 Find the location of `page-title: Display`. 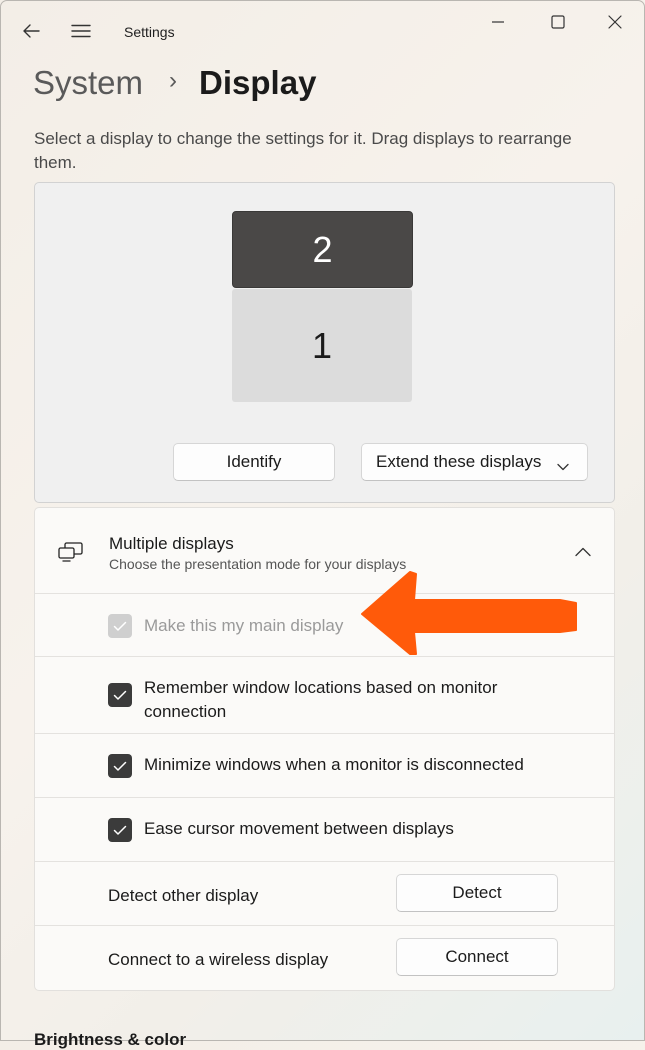

page-title: Display is located at coordinates (258, 82).